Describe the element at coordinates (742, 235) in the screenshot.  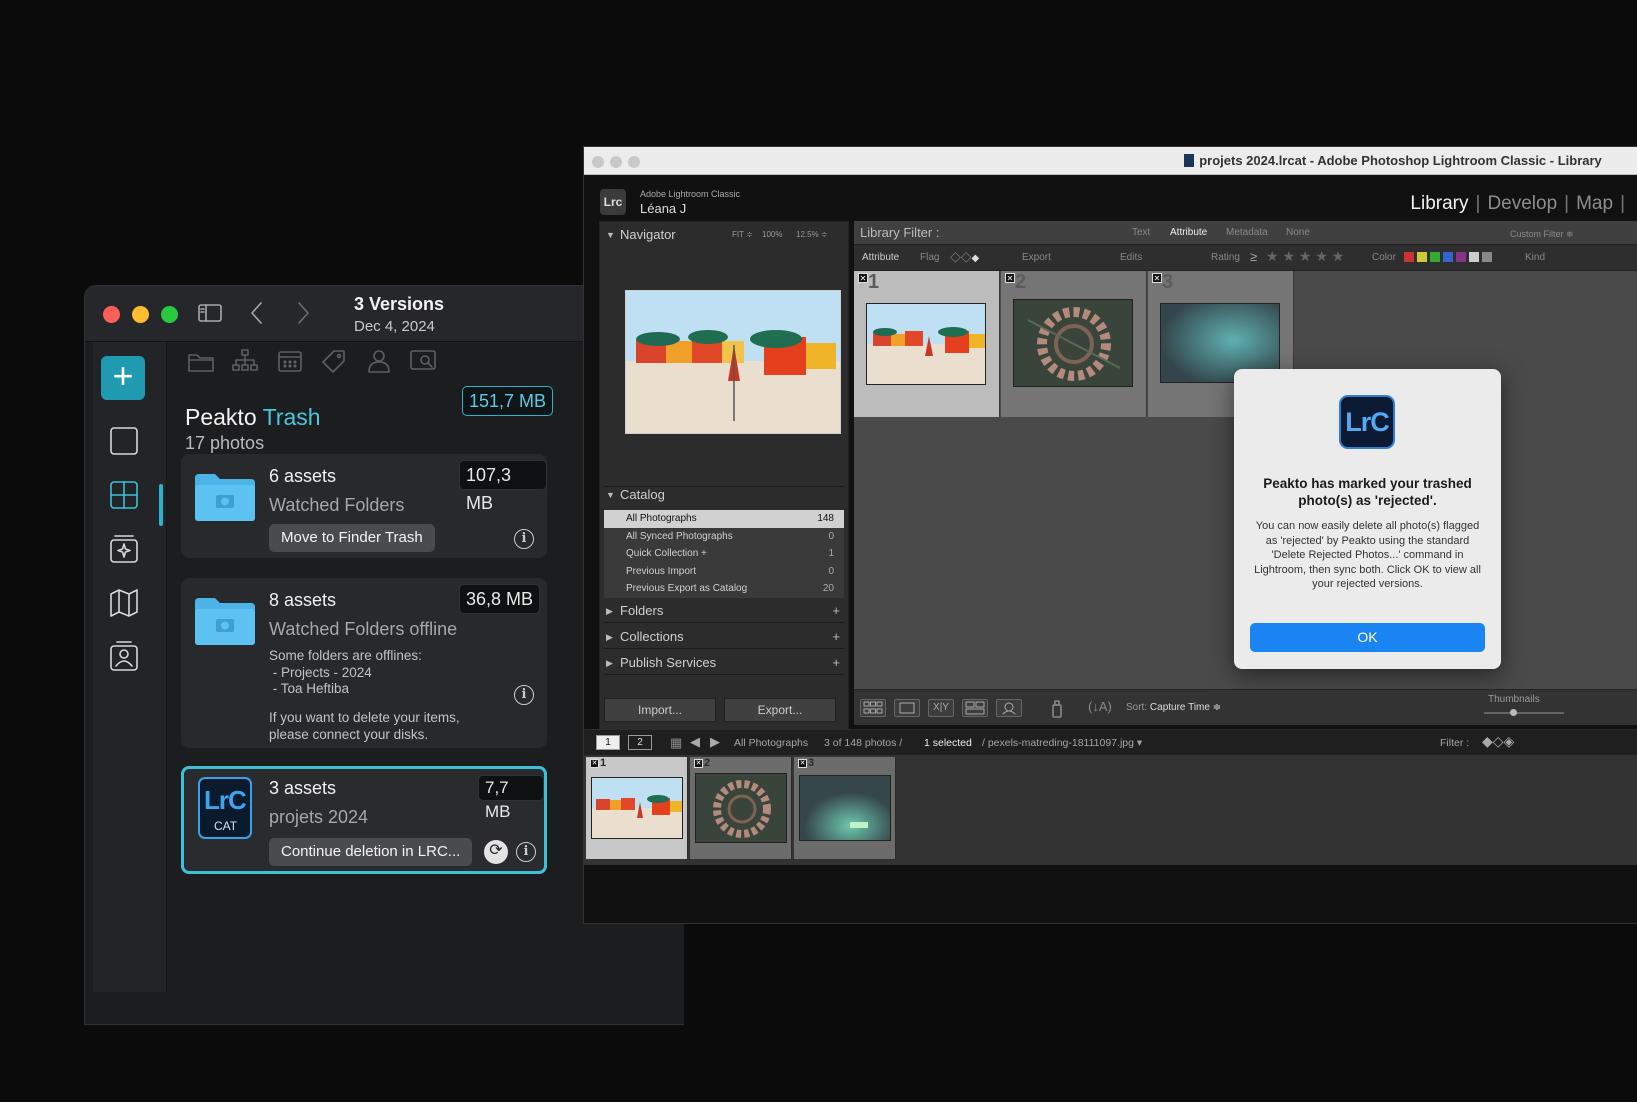
I see `zoom-fit: FIT ≑` at that location.